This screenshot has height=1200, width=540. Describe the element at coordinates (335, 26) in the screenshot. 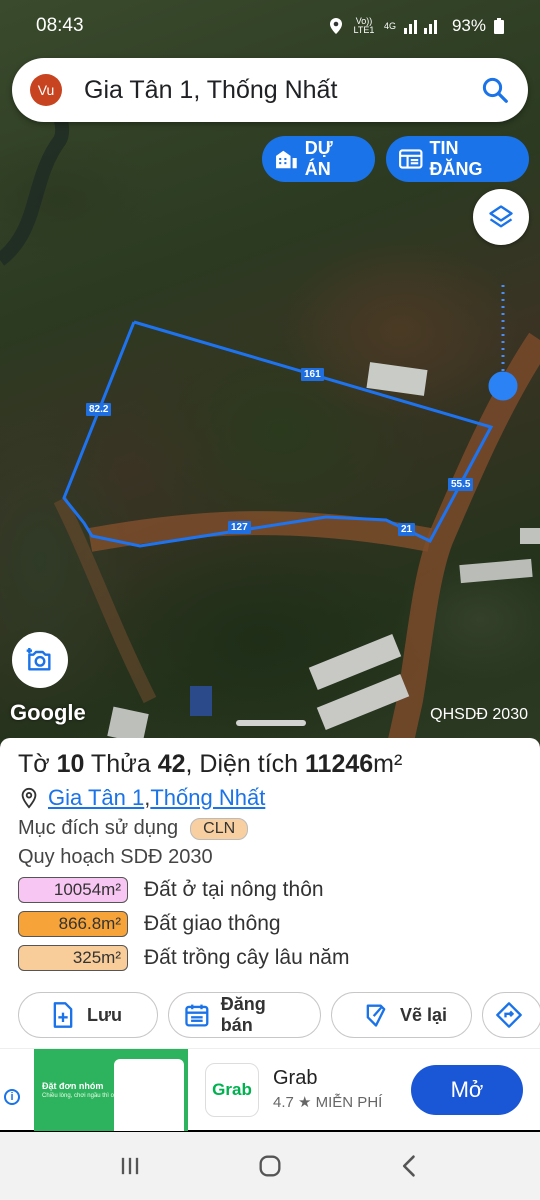

I see `location-status-icon` at that location.